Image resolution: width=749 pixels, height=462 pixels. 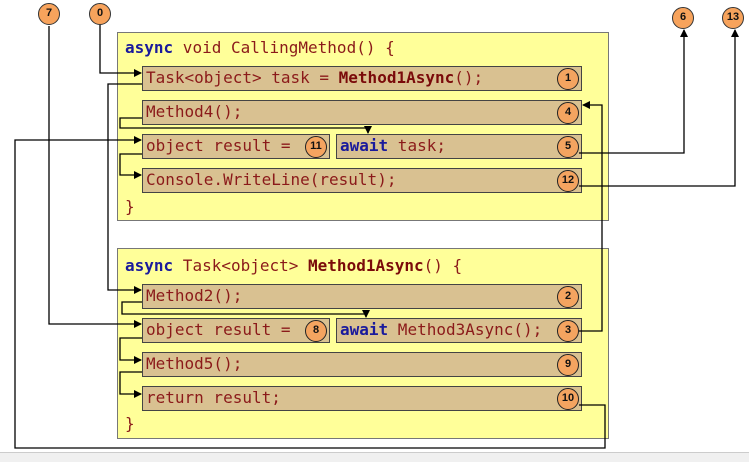 What do you see at coordinates (130, 384) in the screenshot?
I see `arrow-method5-to-return` at bounding box center [130, 384].